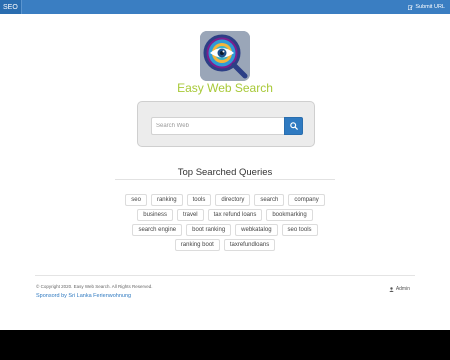  What do you see at coordinates (235, 215) in the screenshot?
I see `query-tag: tax refund loans` at bounding box center [235, 215].